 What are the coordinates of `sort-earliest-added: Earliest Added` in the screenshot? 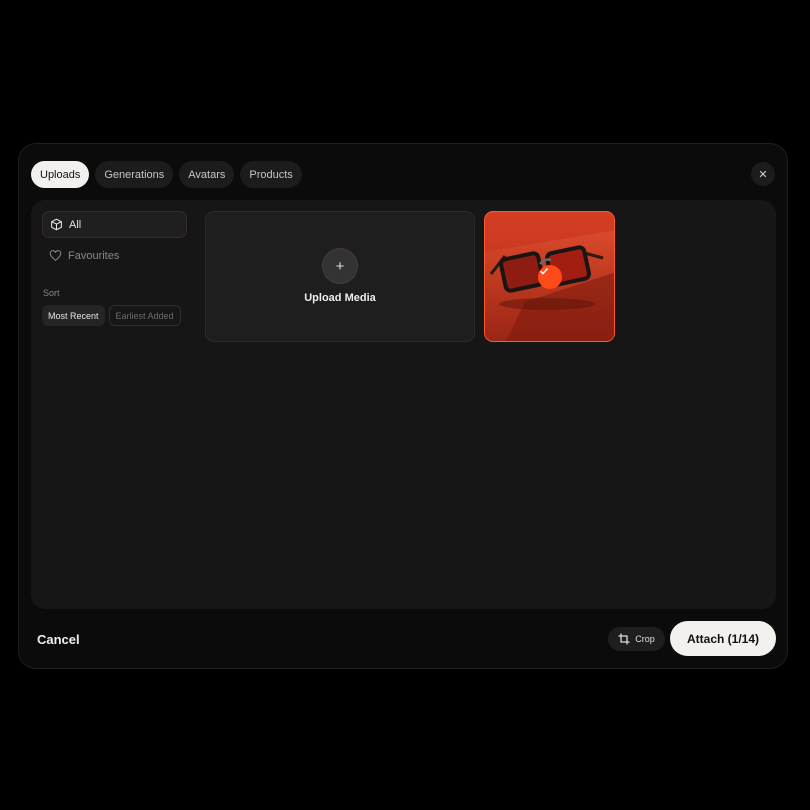 It's located at (144, 315).